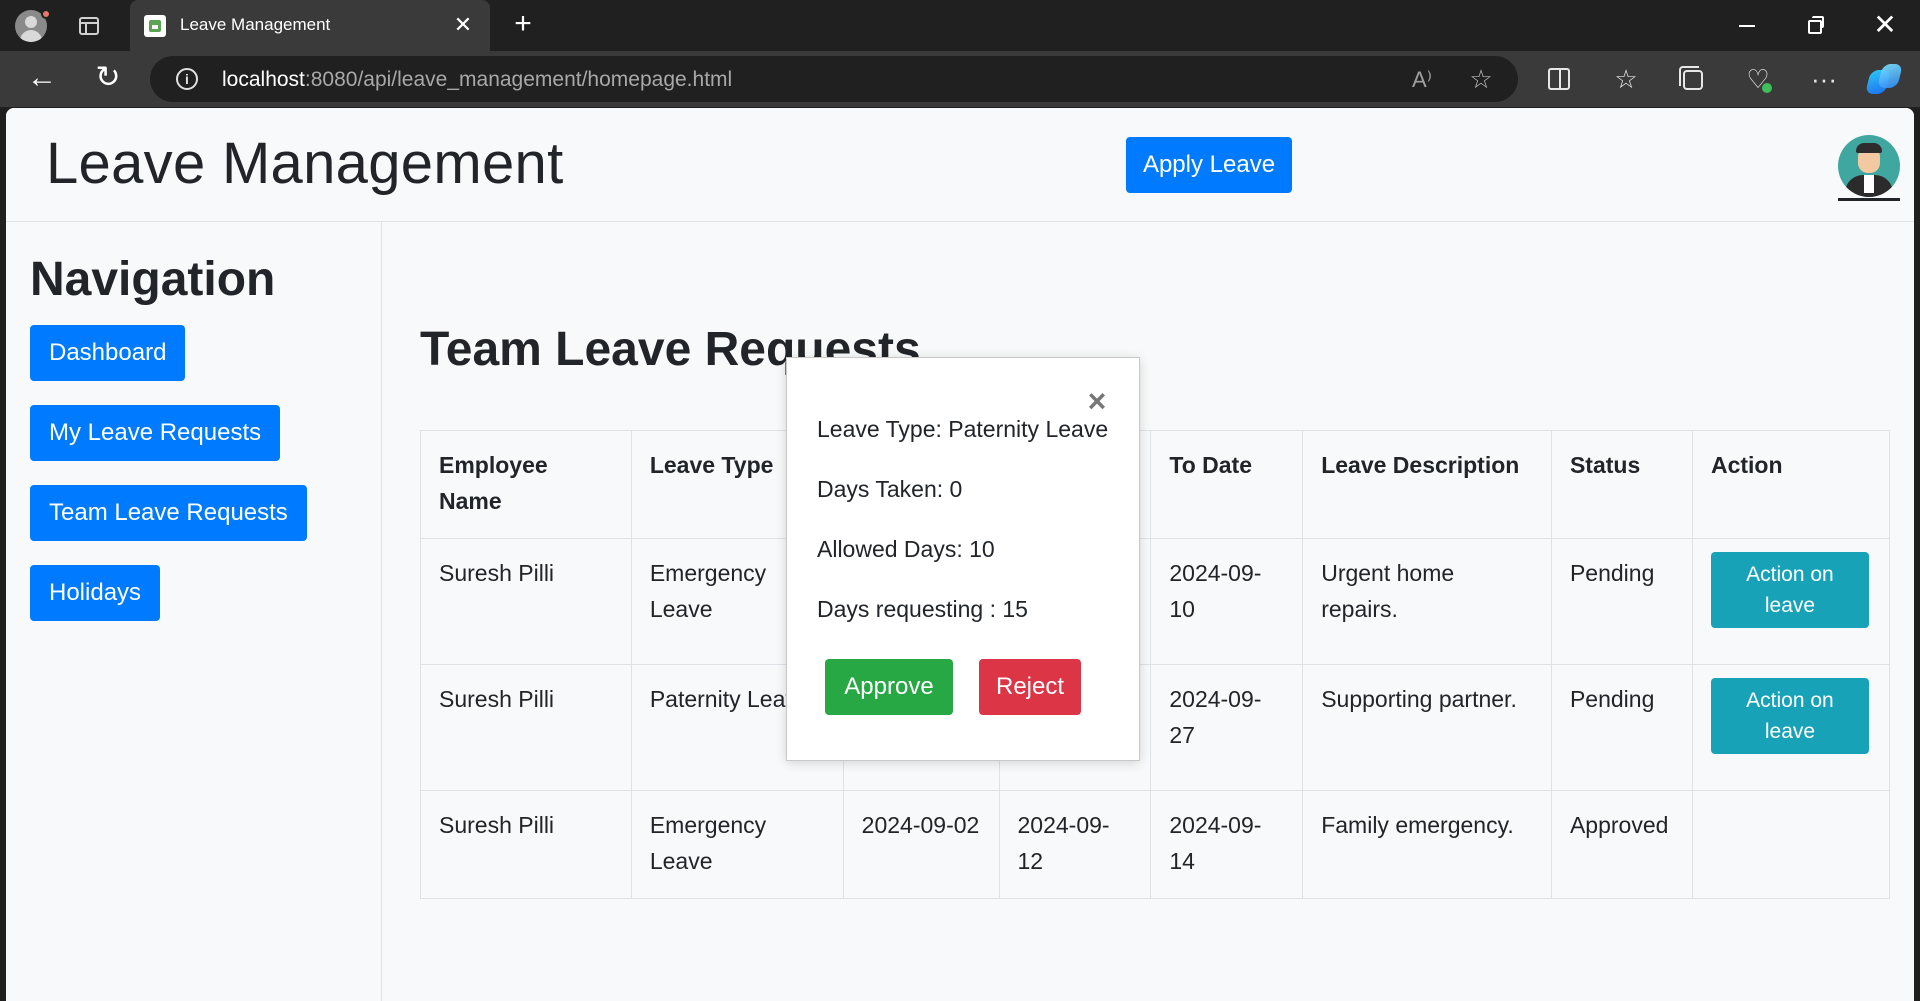 This screenshot has height=1001, width=1920. What do you see at coordinates (890, 489) in the screenshot?
I see `modal-days-taken: Days Taken: 0` at bounding box center [890, 489].